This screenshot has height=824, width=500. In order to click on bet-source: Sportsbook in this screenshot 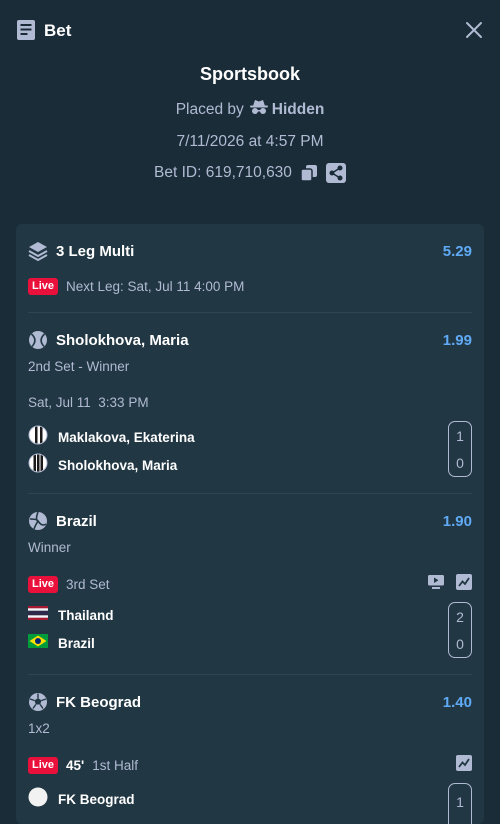, I will do `click(249, 74)`.